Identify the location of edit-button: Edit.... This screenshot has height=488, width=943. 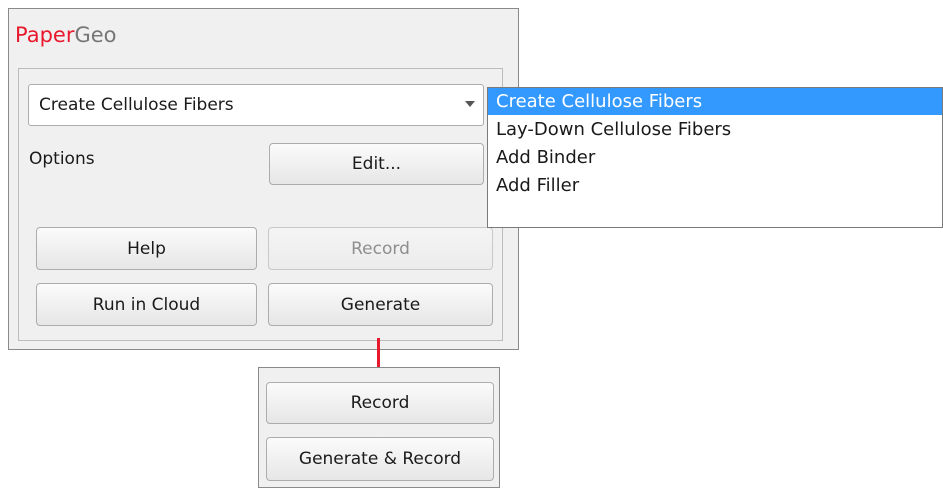
(376, 164).